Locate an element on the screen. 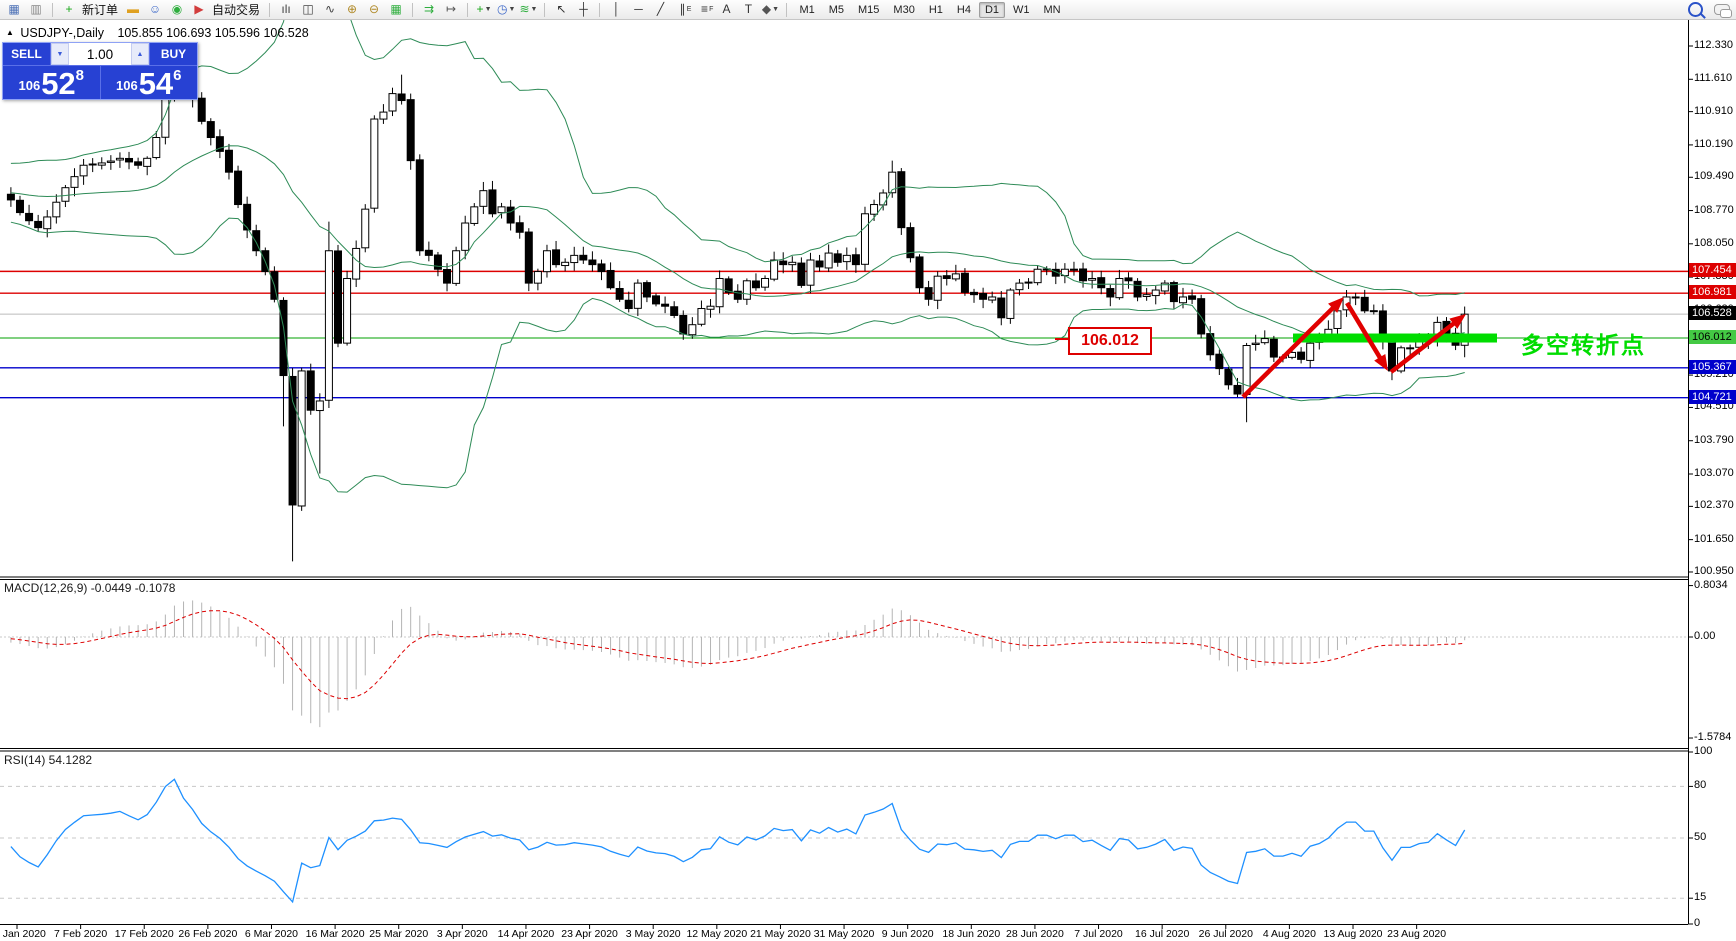  date-tick-label: 12 May 2020 is located at coordinates (717, 934).